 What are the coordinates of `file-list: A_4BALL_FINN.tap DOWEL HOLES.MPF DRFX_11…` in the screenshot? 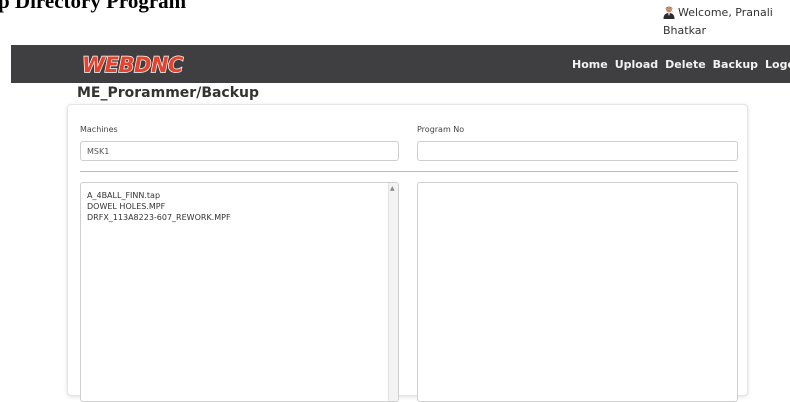 It's located at (159, 206).